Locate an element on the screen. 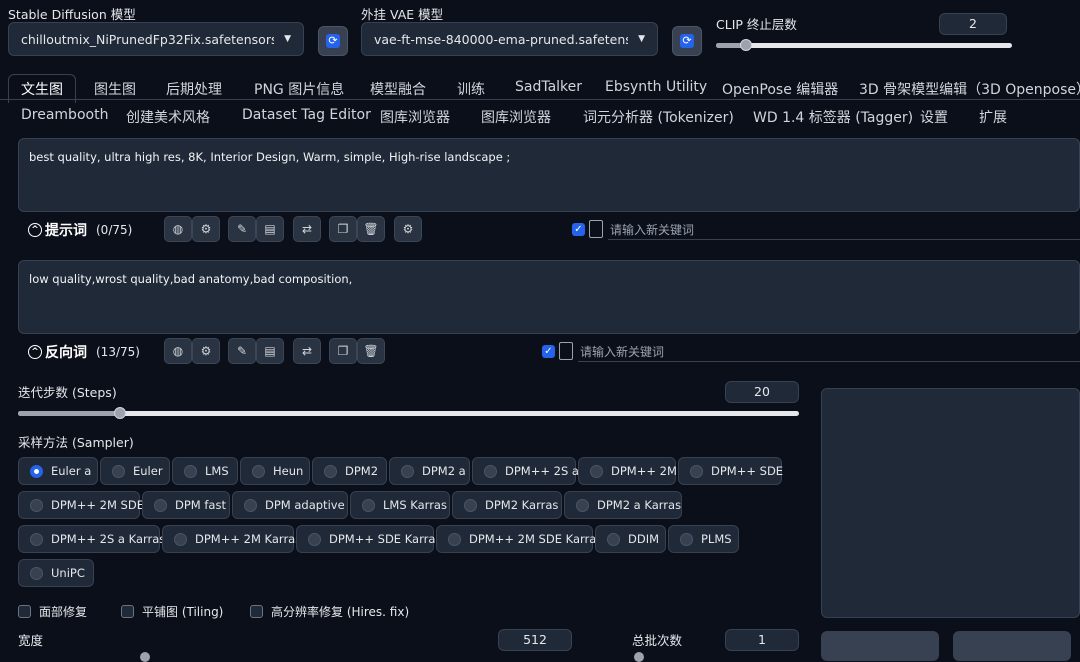 The height and width of the screenshot is (662, 1080). prompt-keyword-input: 请输入新关键词 is located at coordinates (652, 229).